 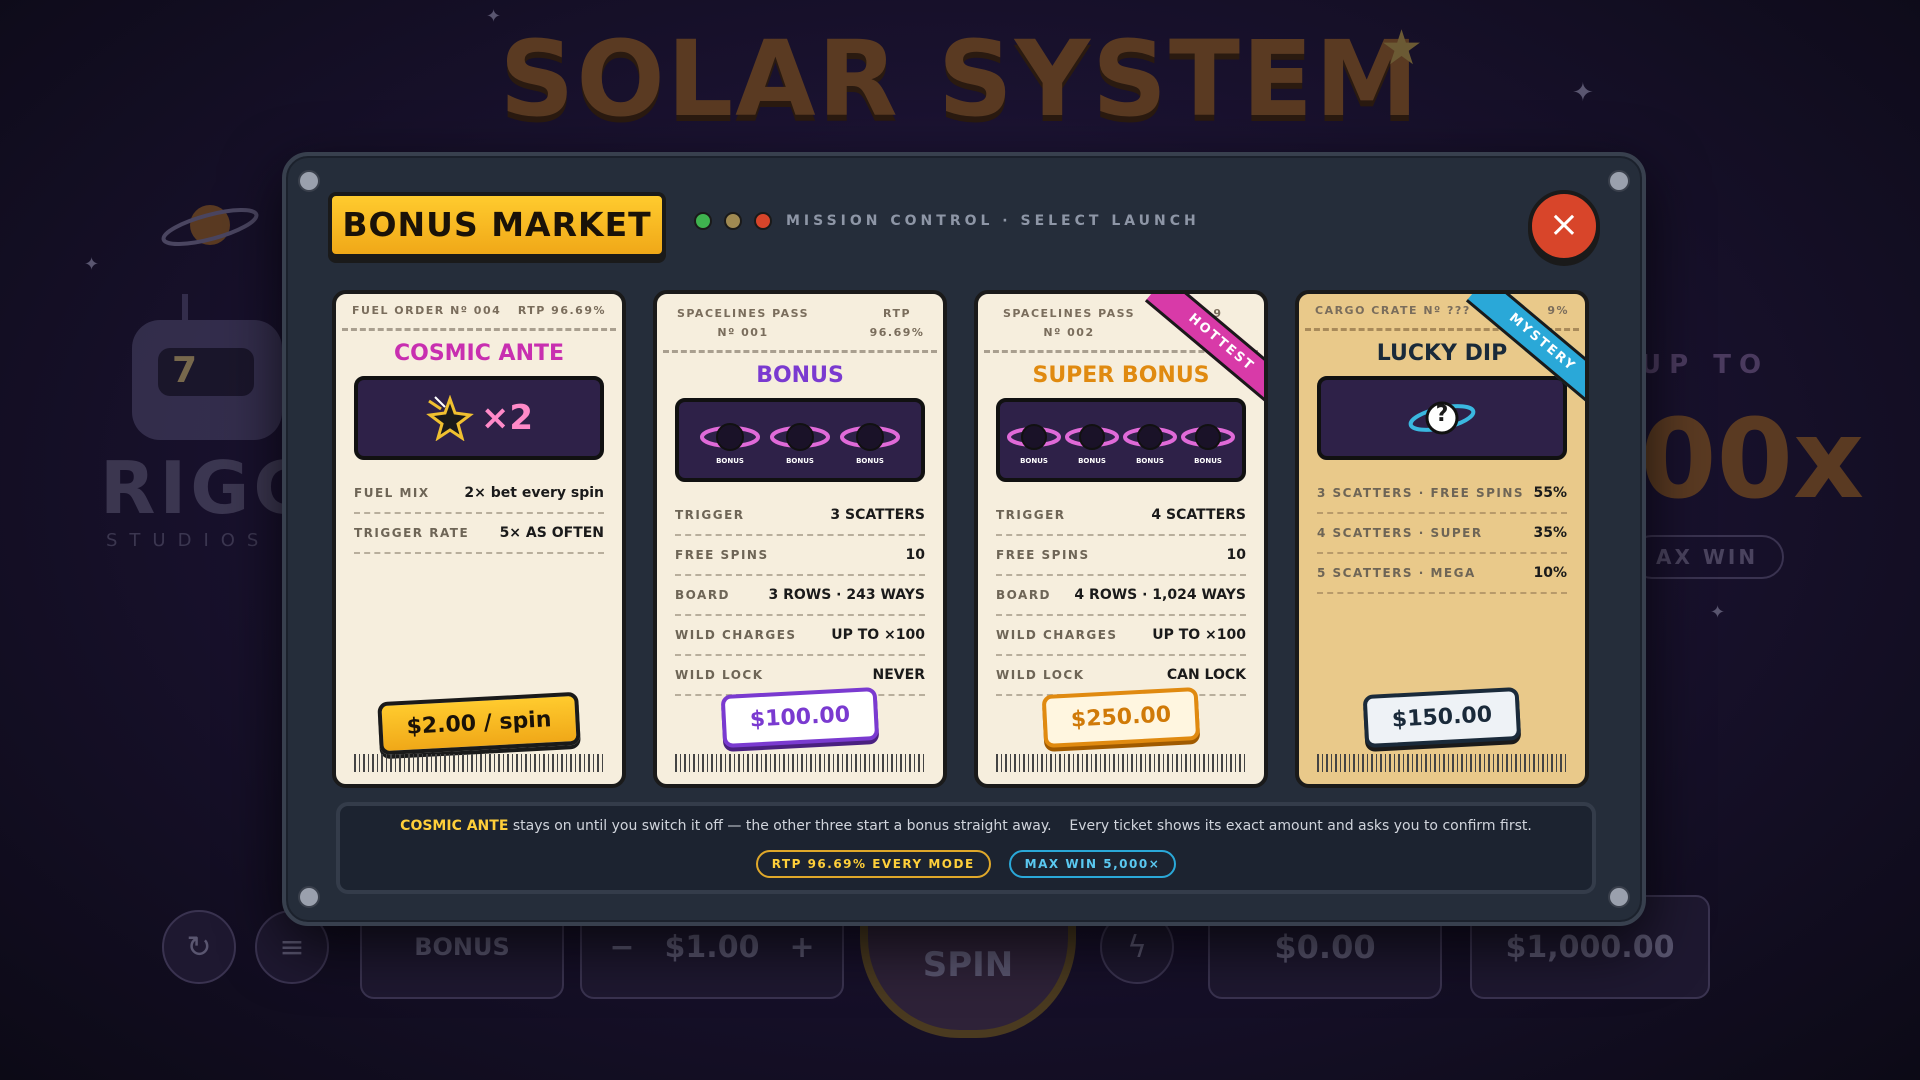 I want to click on star-icon: ★, so click(x=1402, y=48).